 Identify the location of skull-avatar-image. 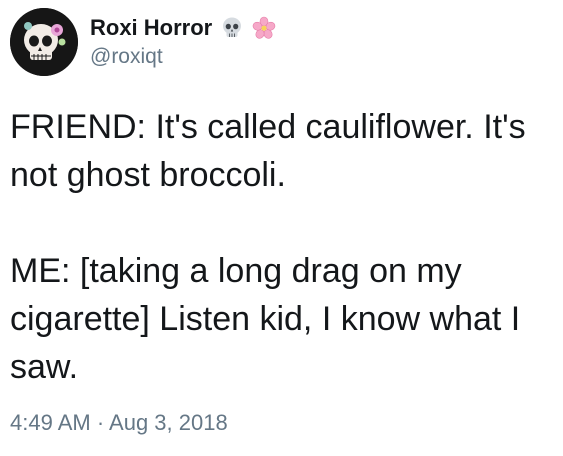
(44, 42).